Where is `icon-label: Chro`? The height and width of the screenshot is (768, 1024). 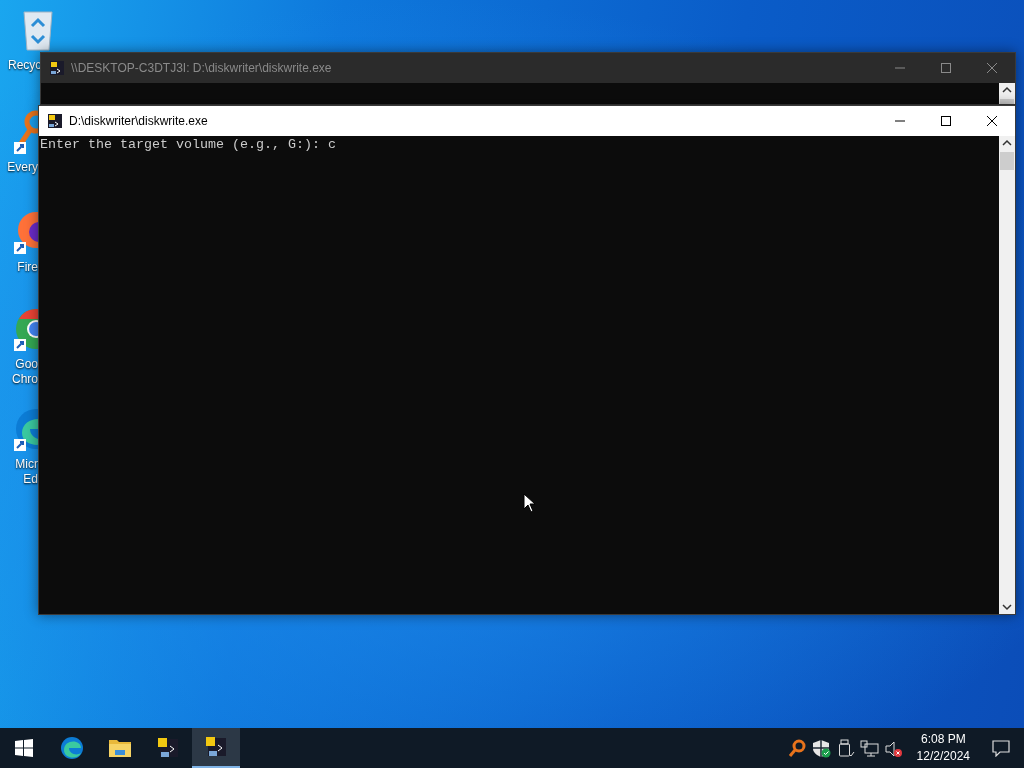
icon-label: Chro is located at coordinates (25, 379).